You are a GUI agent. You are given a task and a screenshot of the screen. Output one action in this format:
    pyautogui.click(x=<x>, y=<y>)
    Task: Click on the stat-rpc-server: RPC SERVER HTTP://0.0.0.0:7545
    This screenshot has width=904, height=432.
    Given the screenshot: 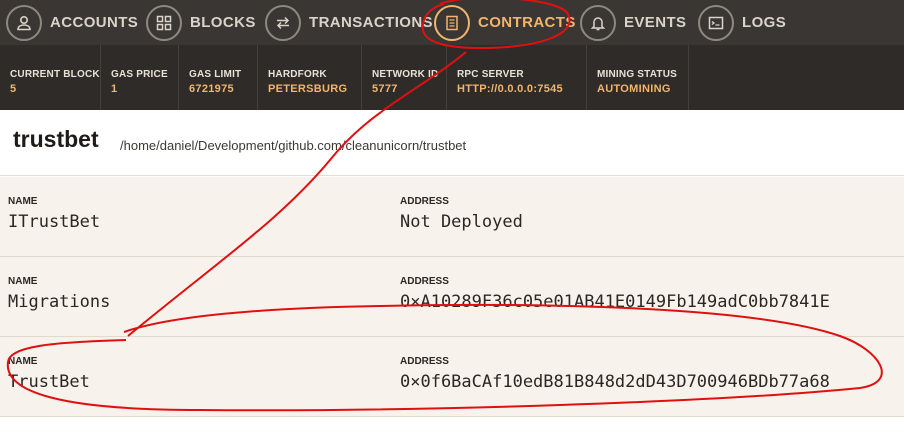 What is the action you would take?
    pyautogui.click(x=517, y=77)
    